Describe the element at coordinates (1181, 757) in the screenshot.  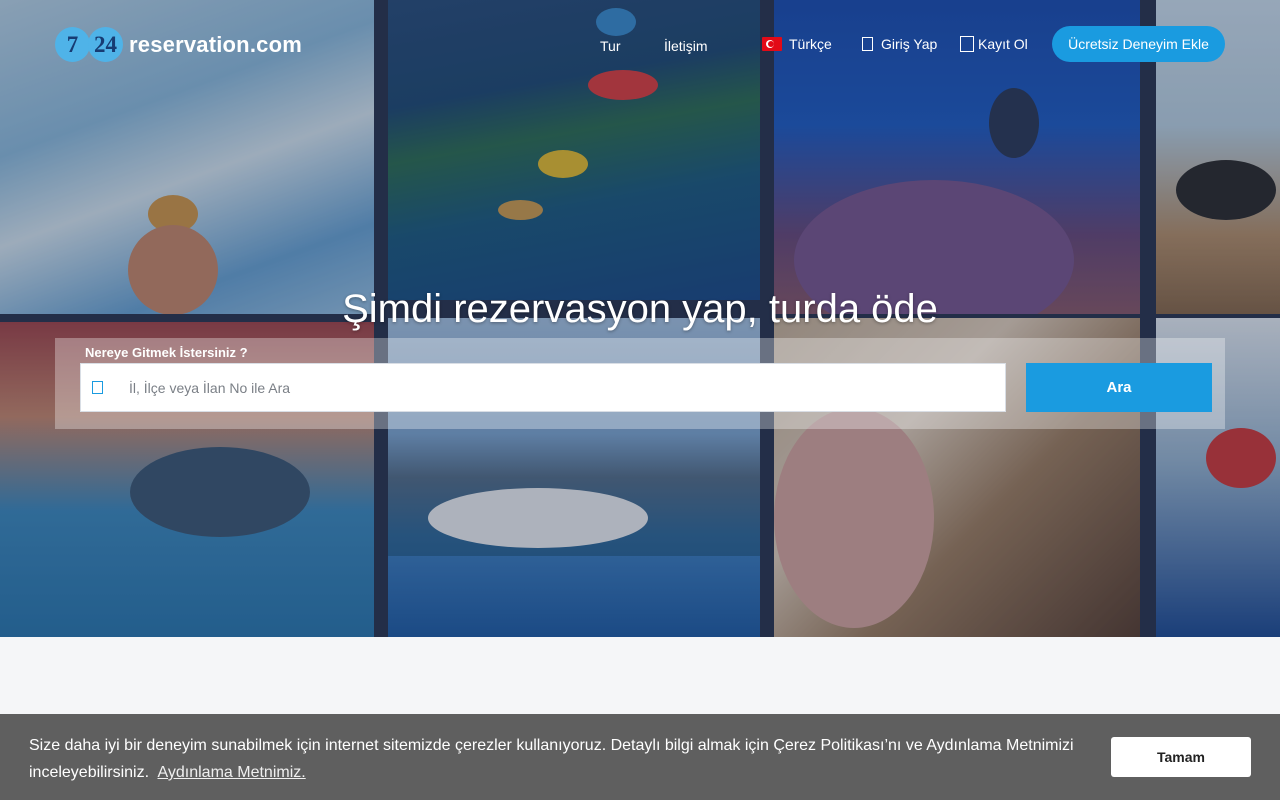
I see `cookie-accept-button: Tamam` at that location.